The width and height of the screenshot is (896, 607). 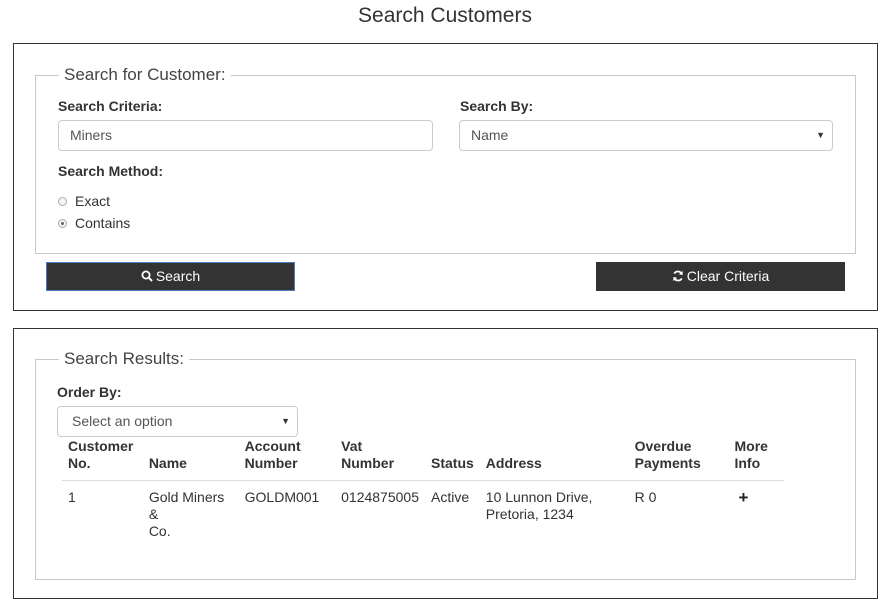 I want to click on search-button-label: Search, so click(x=178, y=276).